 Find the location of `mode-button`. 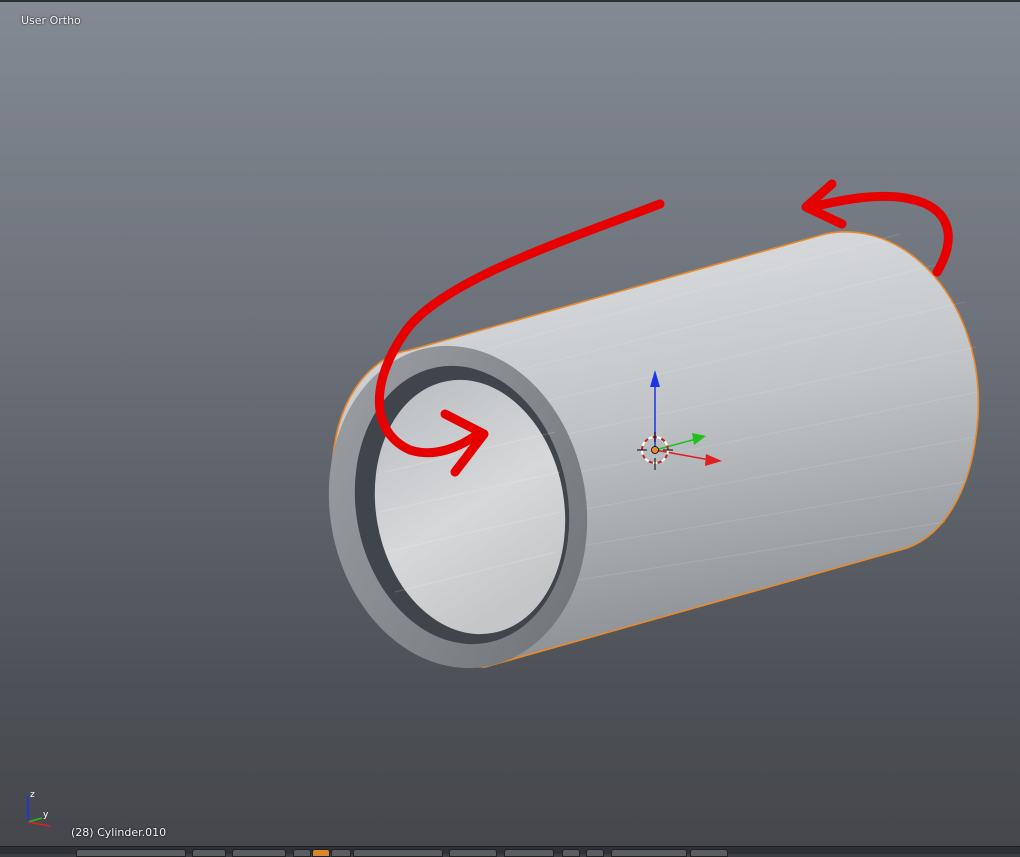

mode-button is located at coordinates (302, 853).